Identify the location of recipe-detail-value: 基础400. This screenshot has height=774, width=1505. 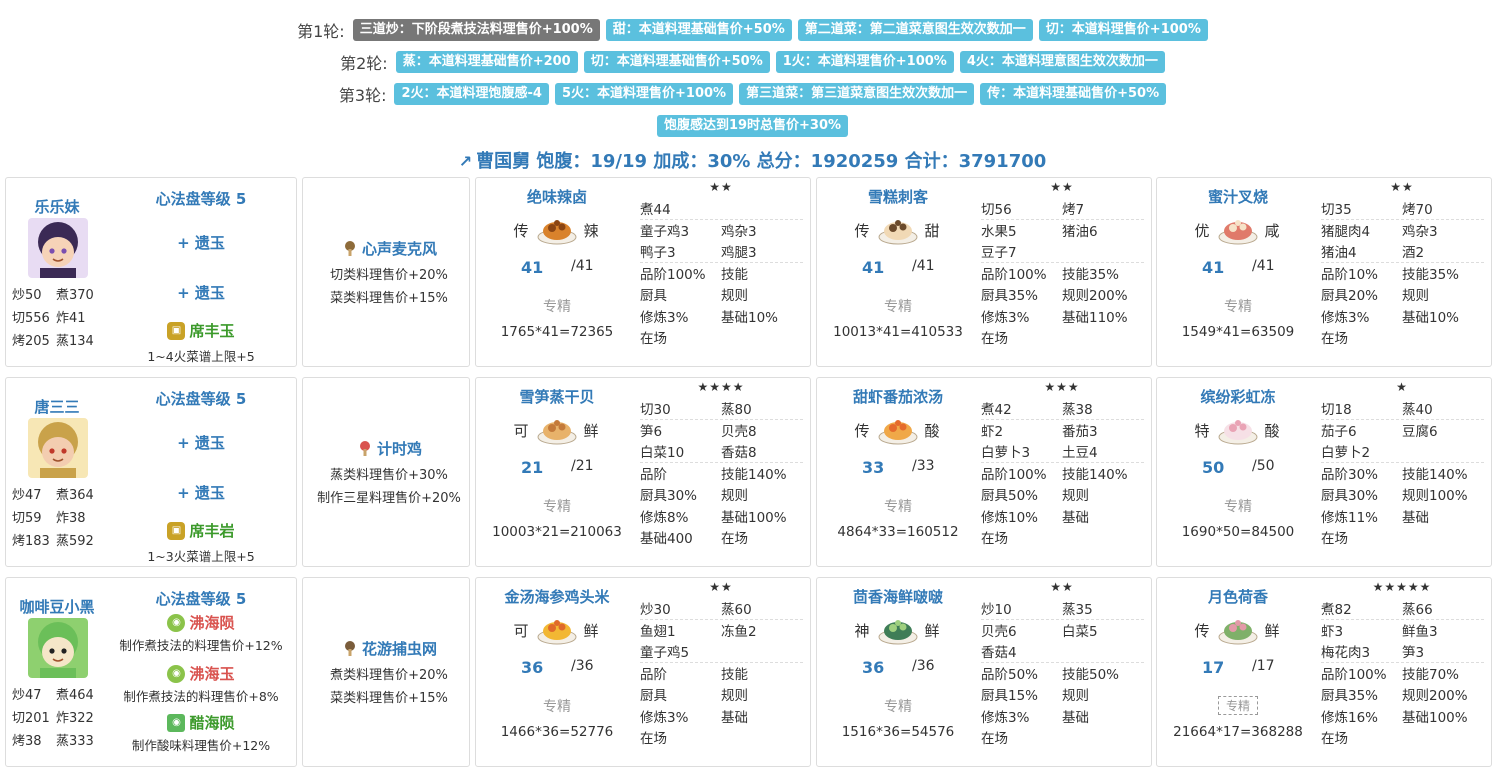
(666, 539).